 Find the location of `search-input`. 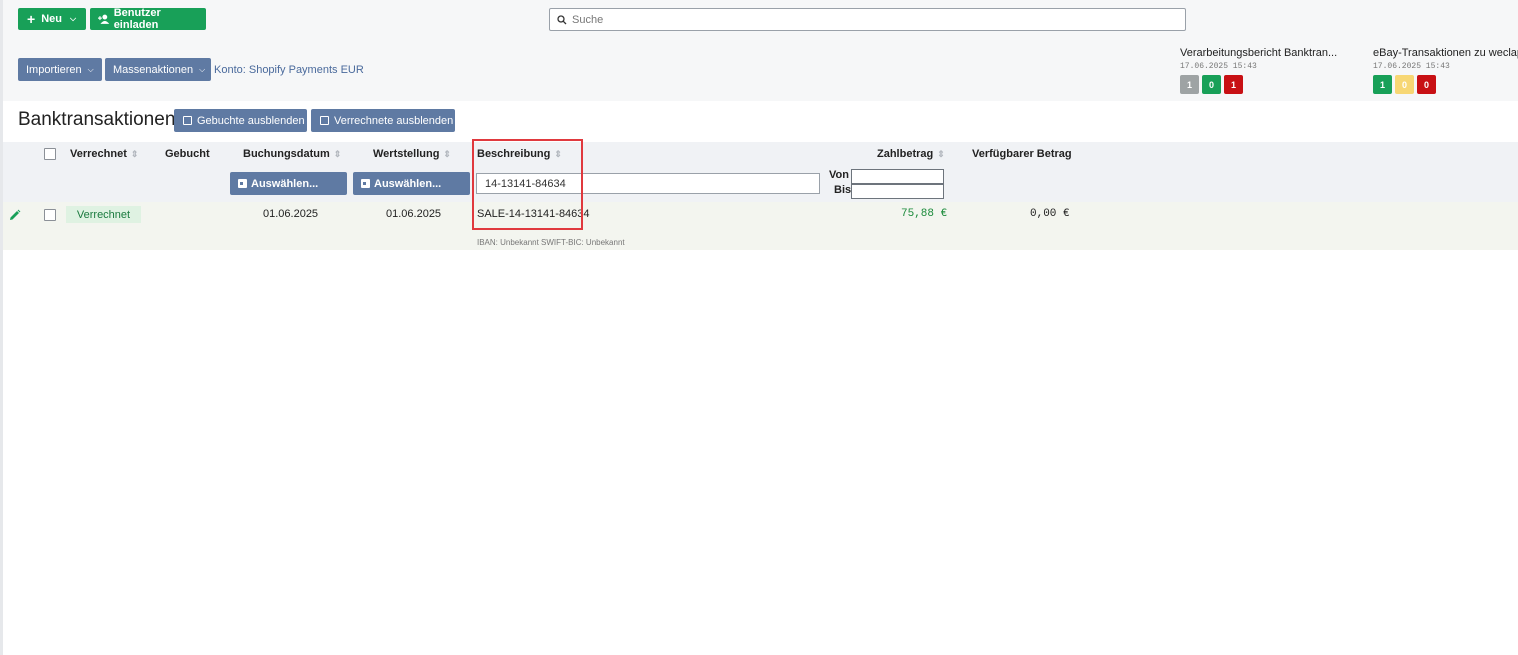

search-input is located at coordinates (872, 19).